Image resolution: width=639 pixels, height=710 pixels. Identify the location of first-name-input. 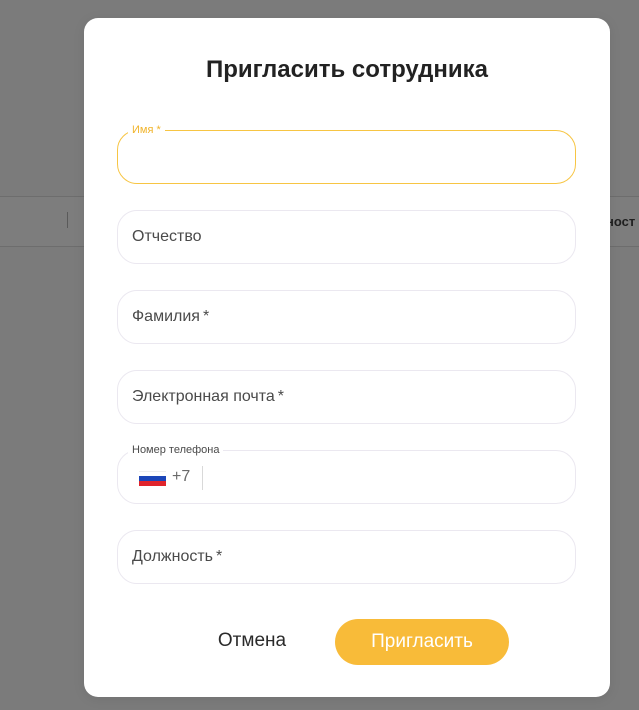
(344, 158).